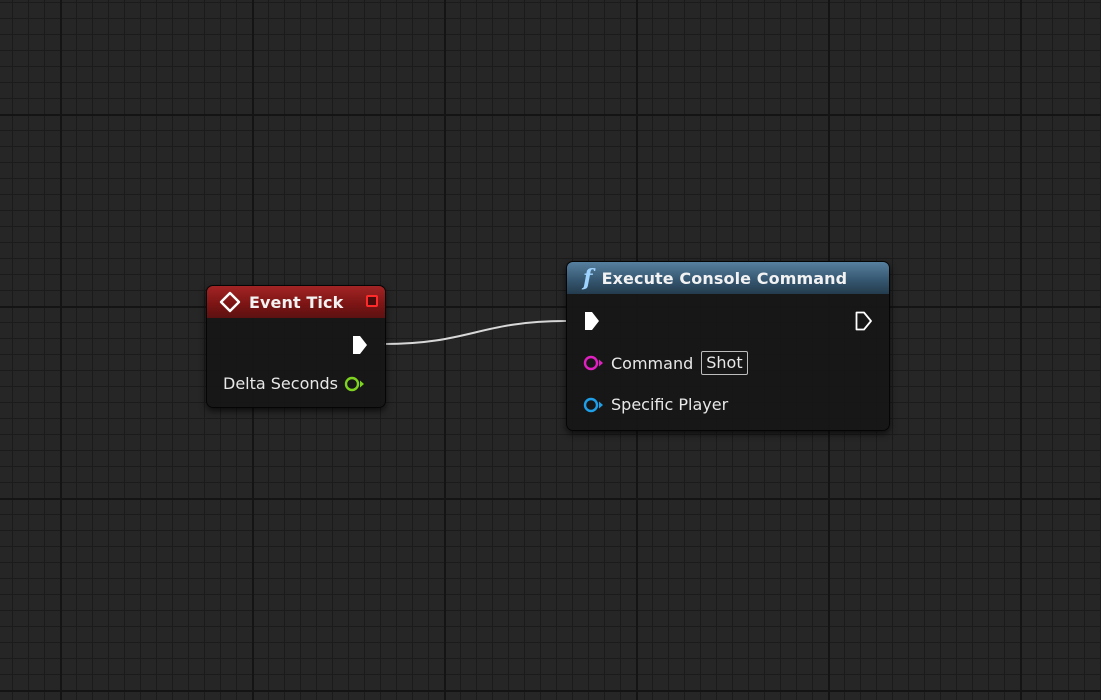  I want to click on event-tick-title: Event Tick, so click(296, 302).